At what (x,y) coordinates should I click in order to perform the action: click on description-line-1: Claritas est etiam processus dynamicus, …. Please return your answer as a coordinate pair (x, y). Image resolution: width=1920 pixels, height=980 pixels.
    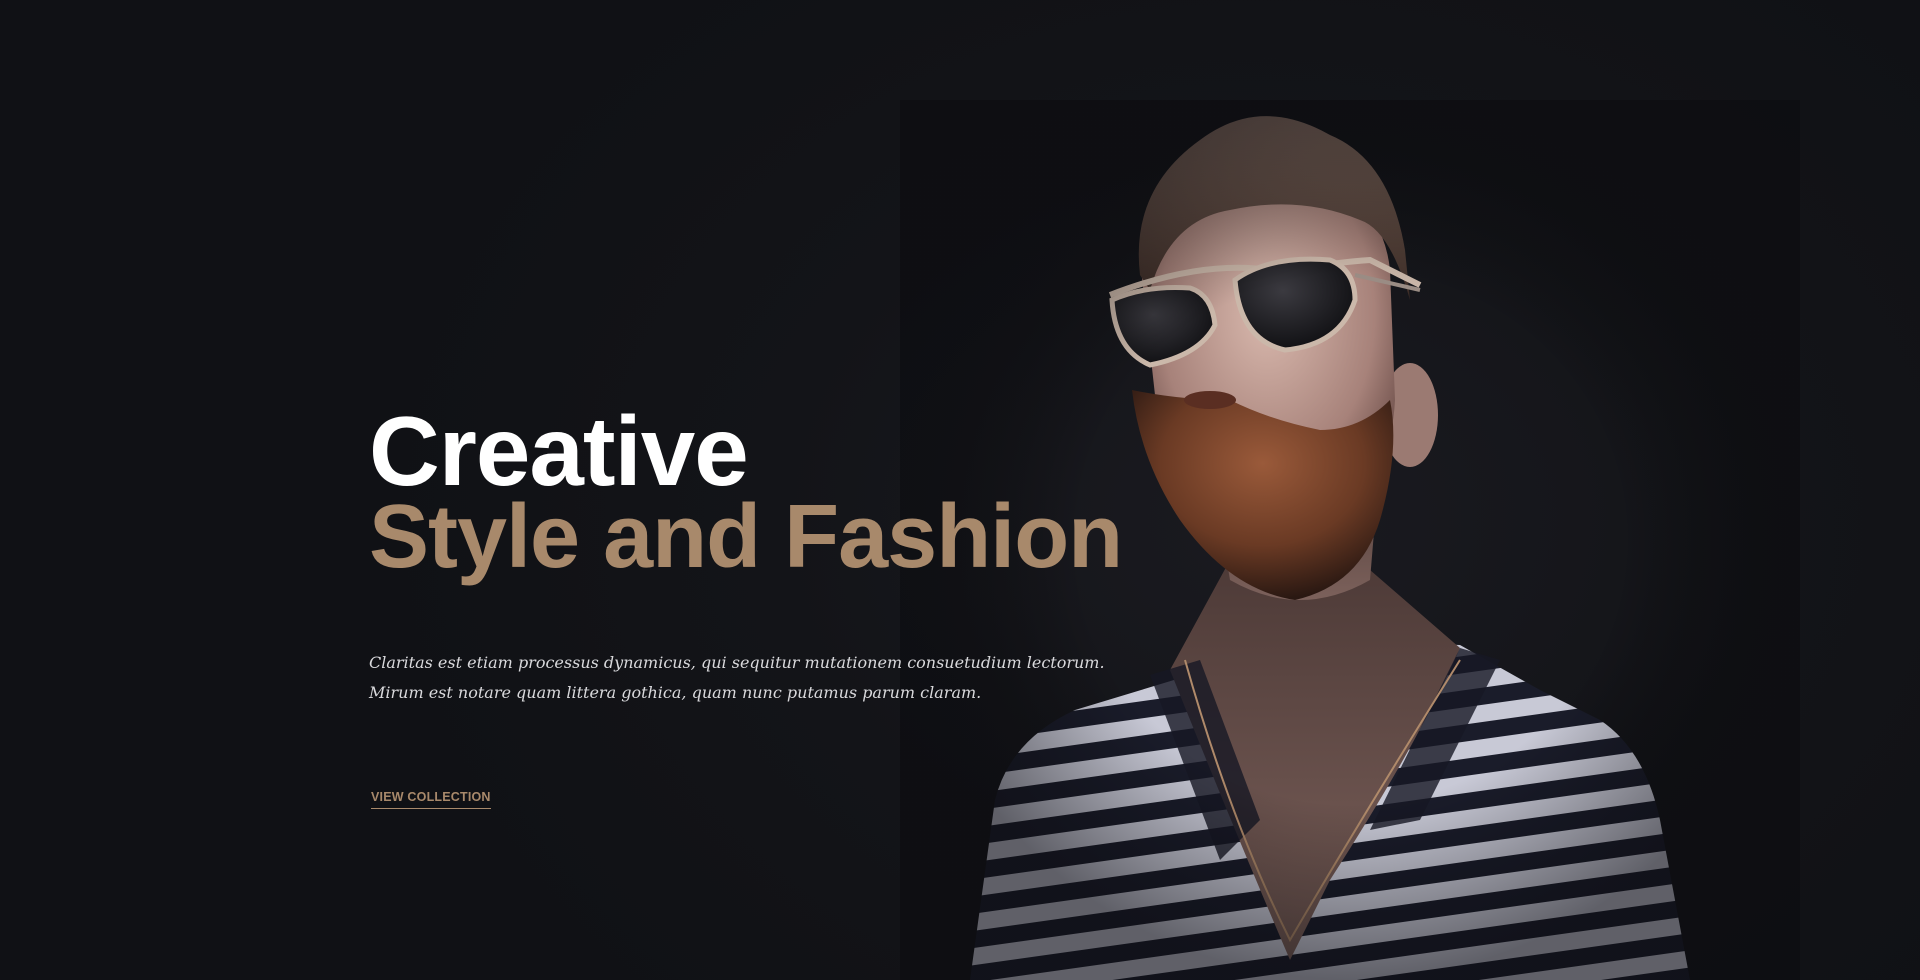
    Looking at the image, I should click on (737, 662).